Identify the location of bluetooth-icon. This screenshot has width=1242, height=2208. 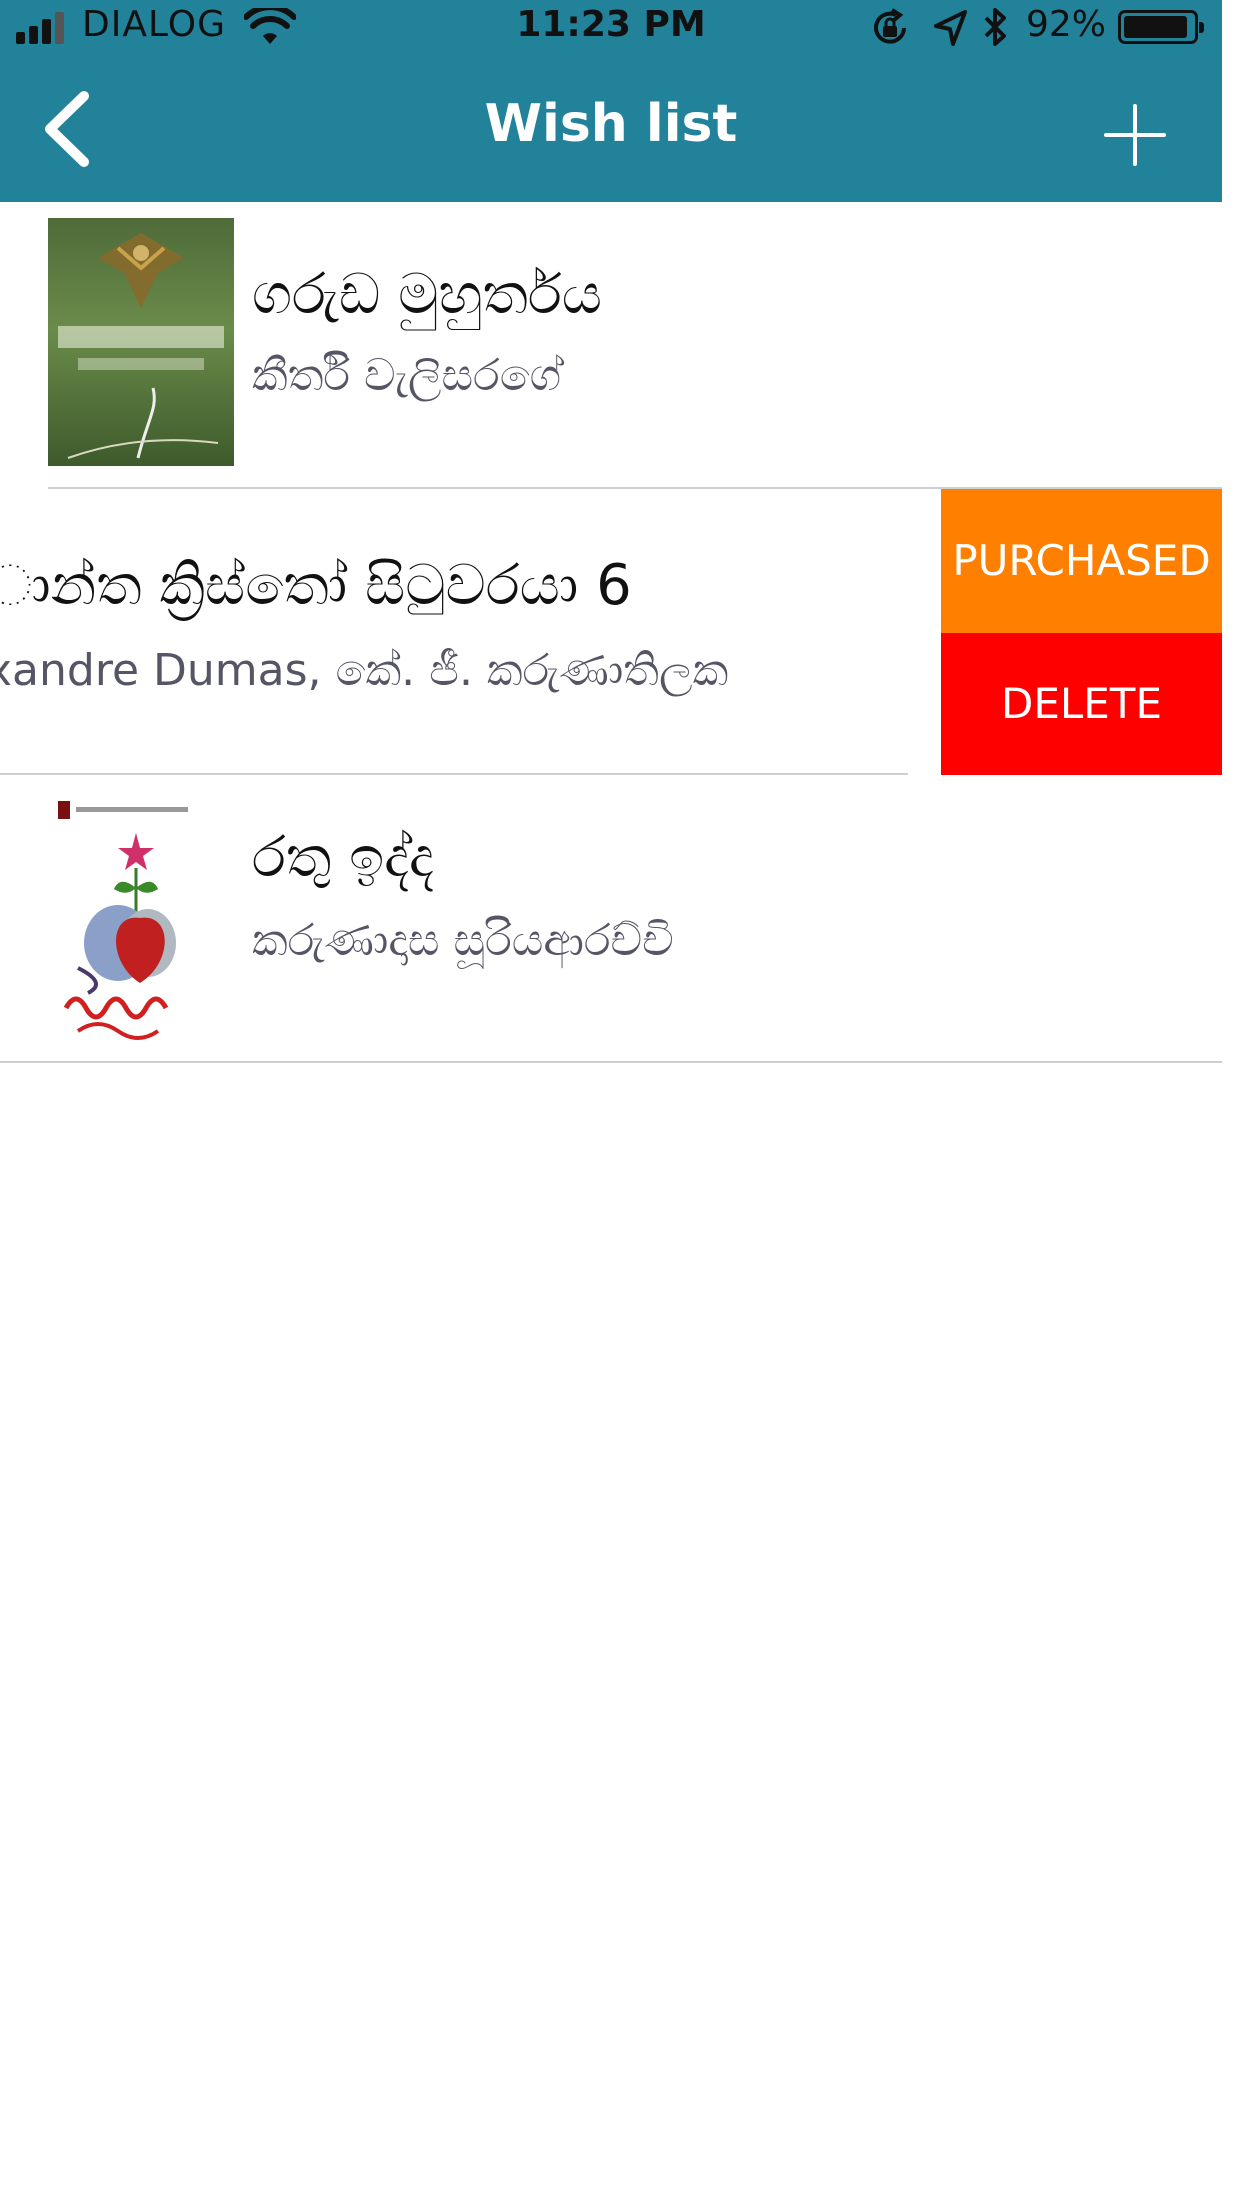
(995, 27).